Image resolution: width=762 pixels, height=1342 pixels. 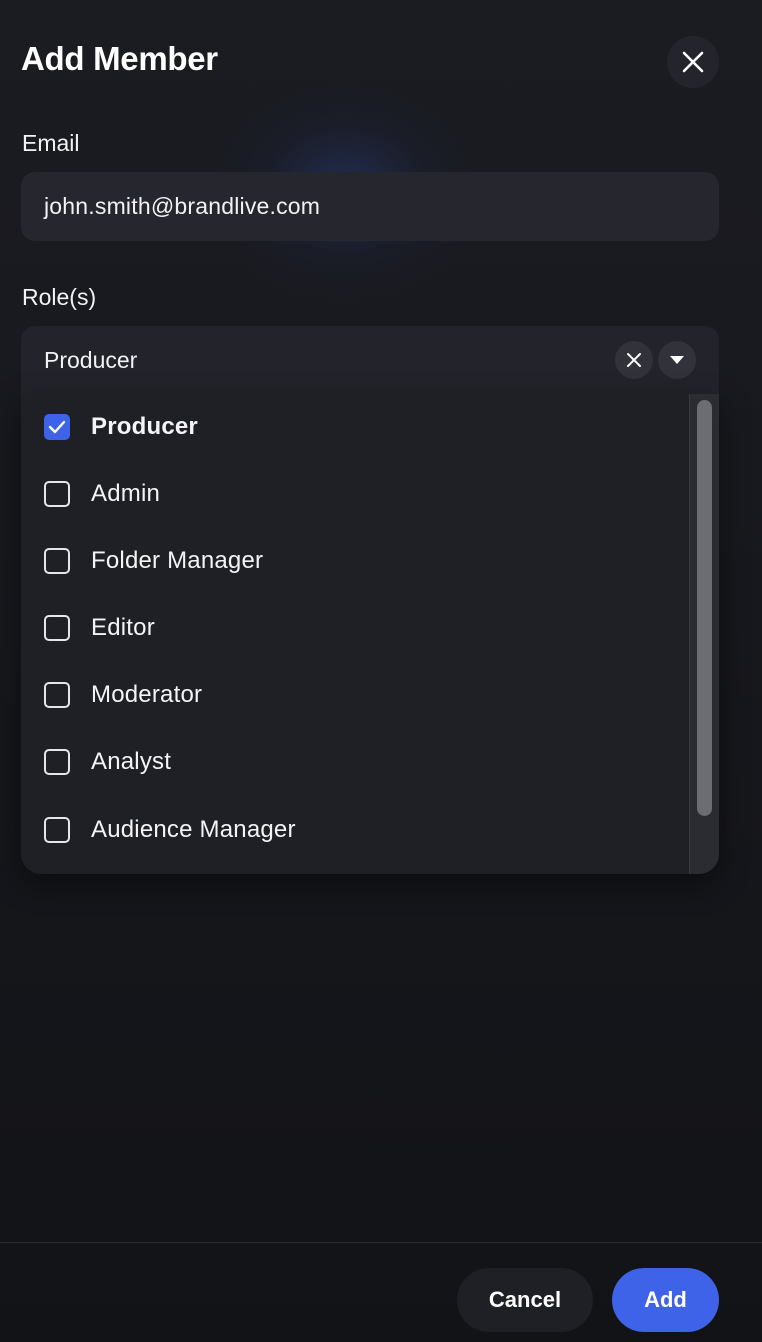 I want to click on role-option-admin: Admin, so click(x=355, y=494).